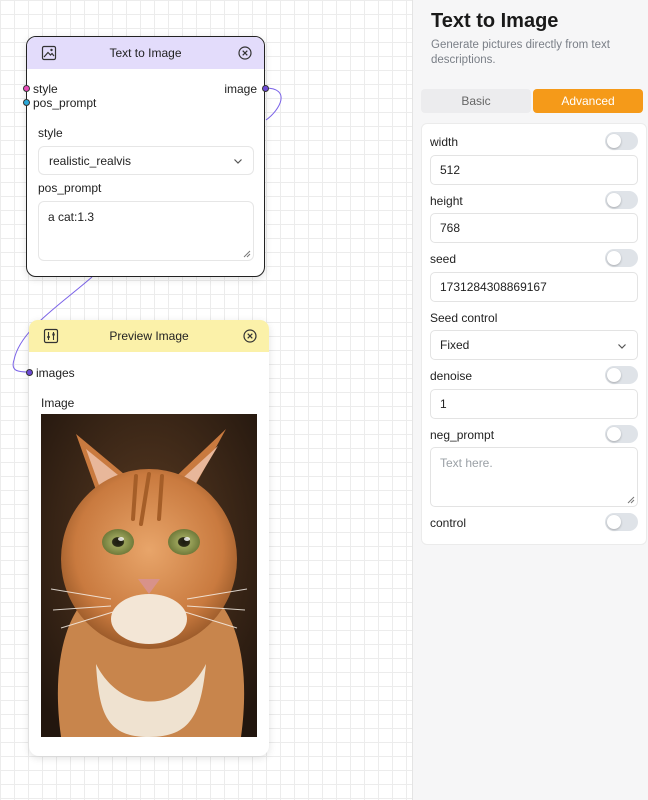 This screenshot has height=800, width=648. I want to click on width-label: width, so click(444, 142).